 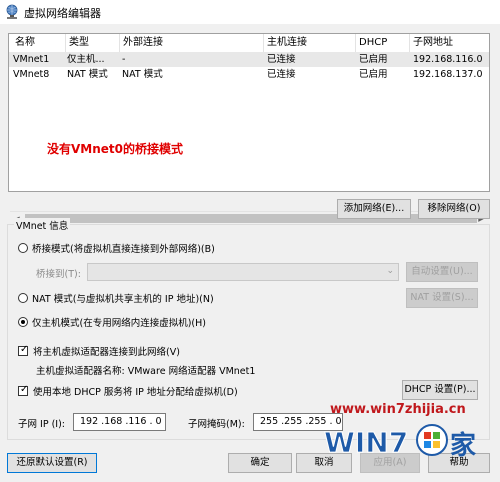 What do you see at coordinates (448, 74) in the screenshot?
I see `cell-subnet: 192.168.137.0` at bounding box center [448, 74].